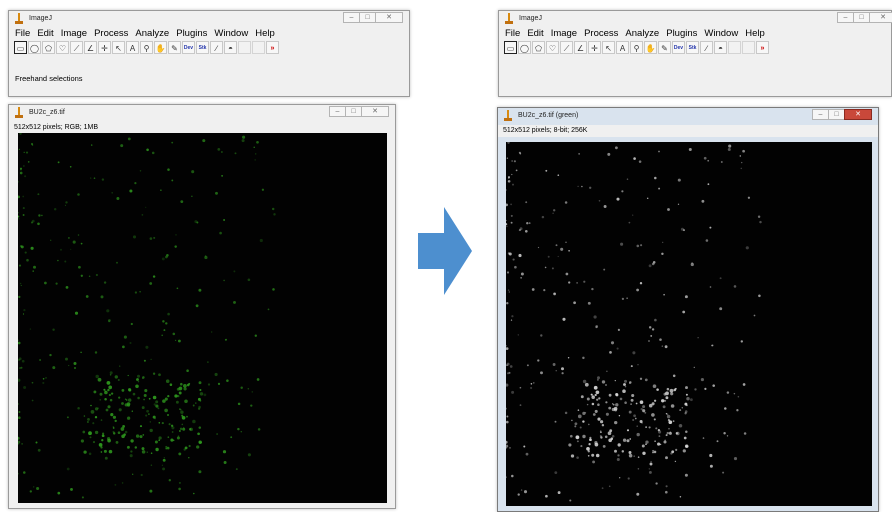 The width and height of the screenshot is (892, 512). I want to click on image-title: BU2c_z6.tif, so click(47, 112).